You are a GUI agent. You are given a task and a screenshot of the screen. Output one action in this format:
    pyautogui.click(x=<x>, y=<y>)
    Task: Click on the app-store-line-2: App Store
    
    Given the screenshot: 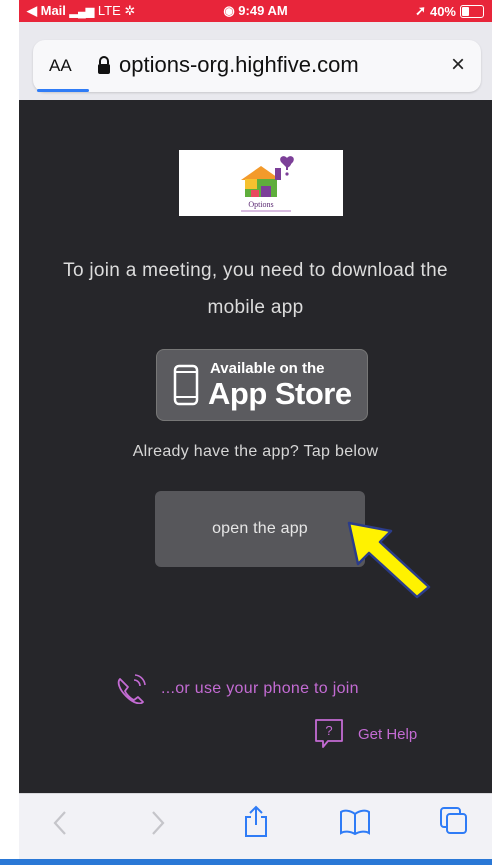 What is the action you would take?
    pyautogui.click(x=280, y=393)
    